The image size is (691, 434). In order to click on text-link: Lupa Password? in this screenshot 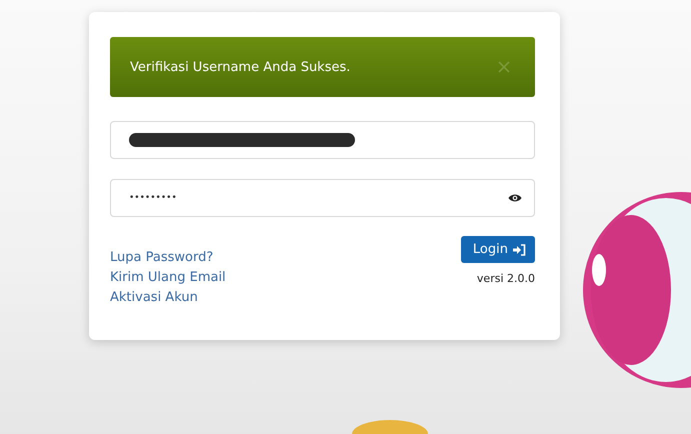, I will do `click(168, 258)`.